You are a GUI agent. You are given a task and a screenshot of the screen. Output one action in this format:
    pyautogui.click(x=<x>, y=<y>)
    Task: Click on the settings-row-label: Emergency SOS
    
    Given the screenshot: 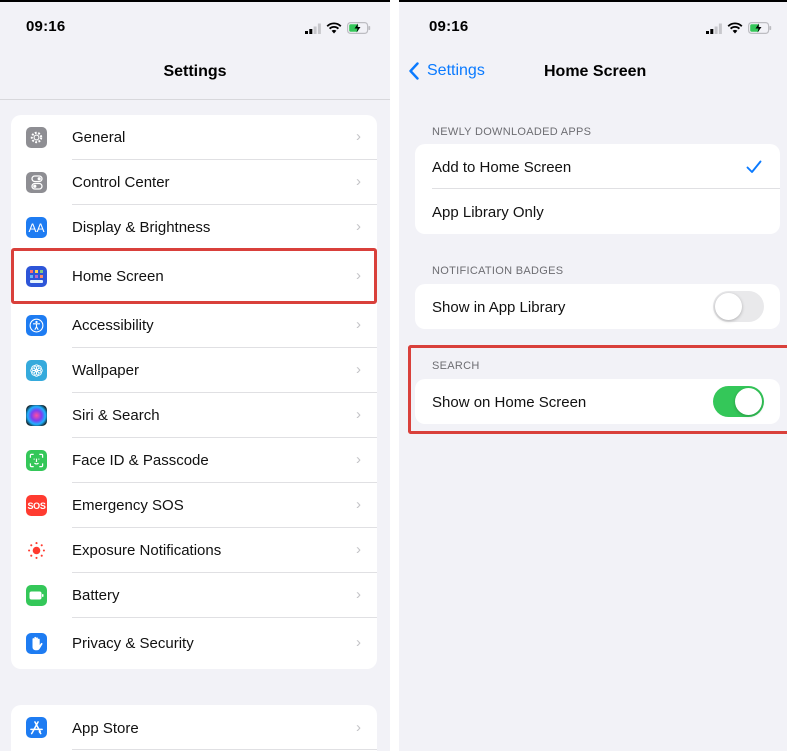 What is the action you would take?
    pyautogui.click(x=128, y=505)
    